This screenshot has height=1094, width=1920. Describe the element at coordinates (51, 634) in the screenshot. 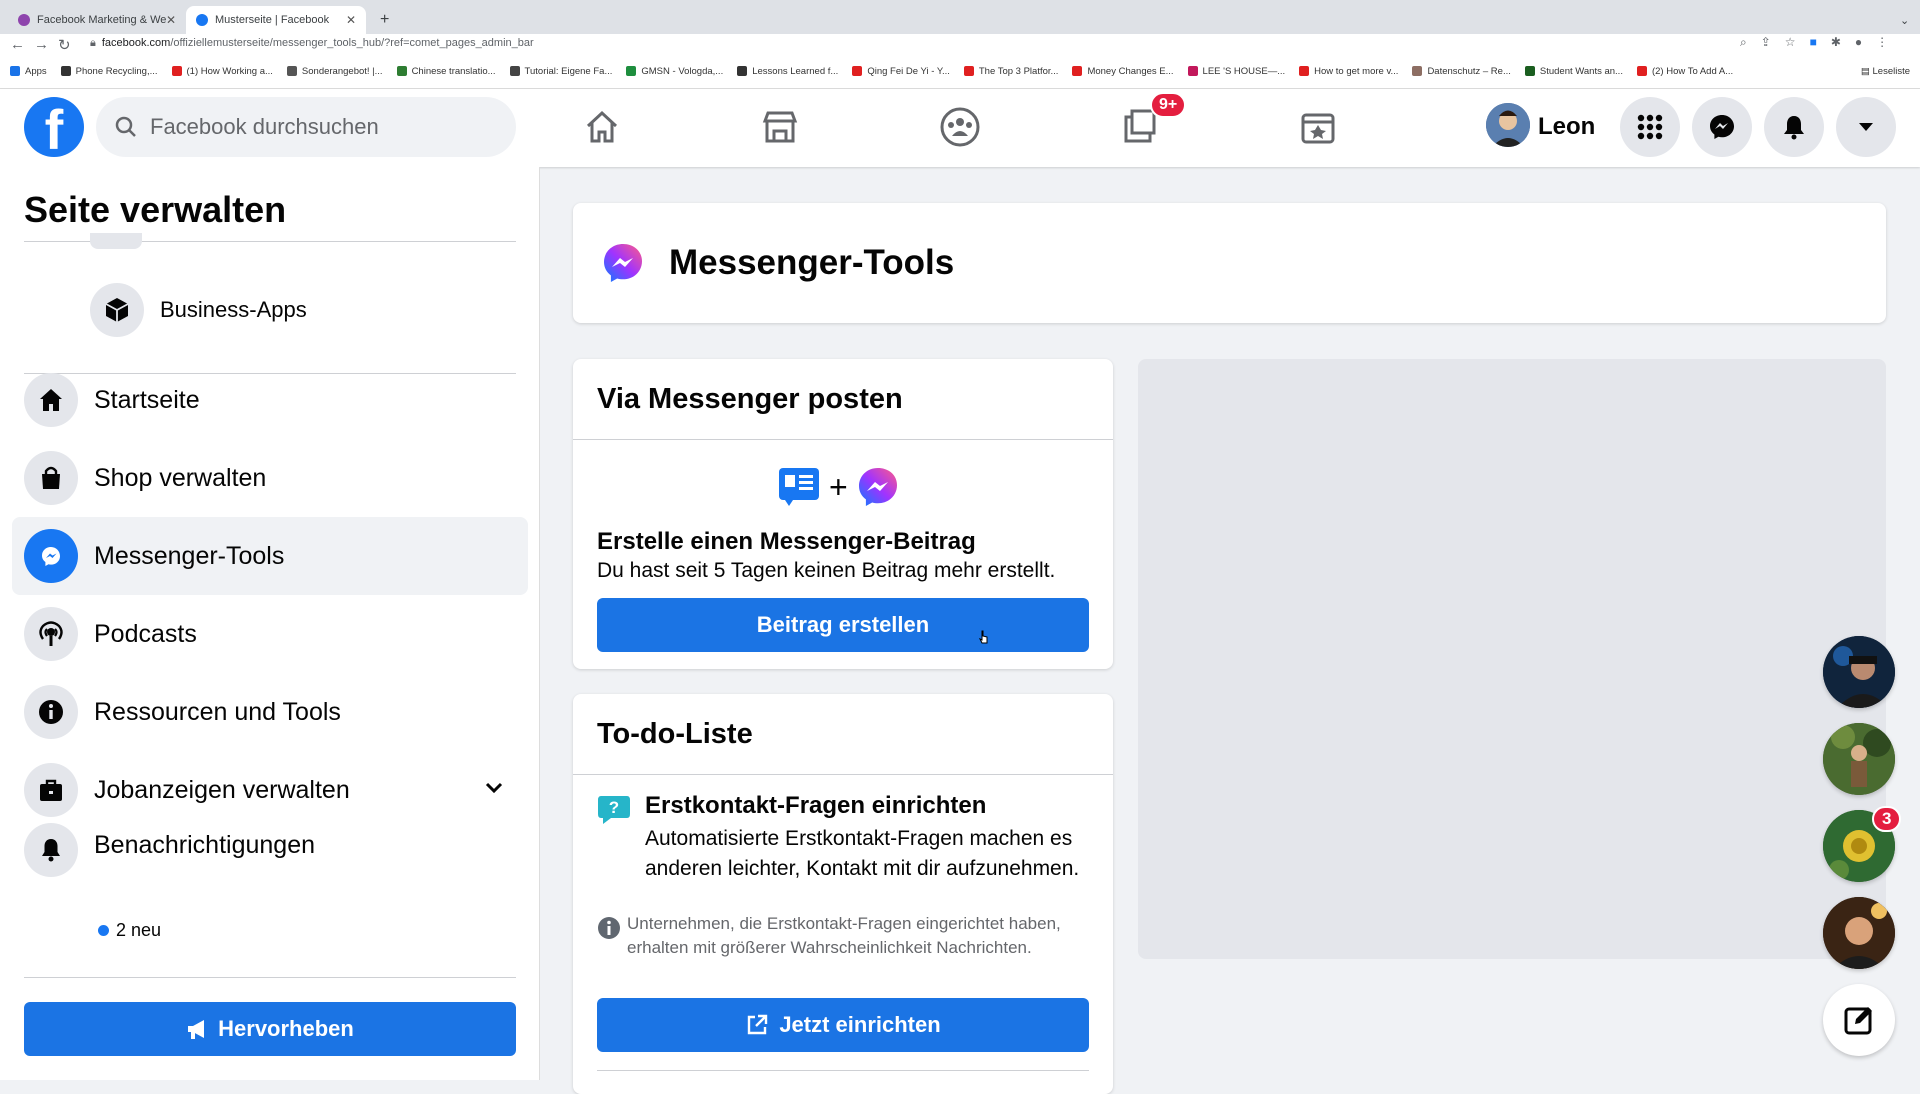

I see `podcast-icon` at that location.